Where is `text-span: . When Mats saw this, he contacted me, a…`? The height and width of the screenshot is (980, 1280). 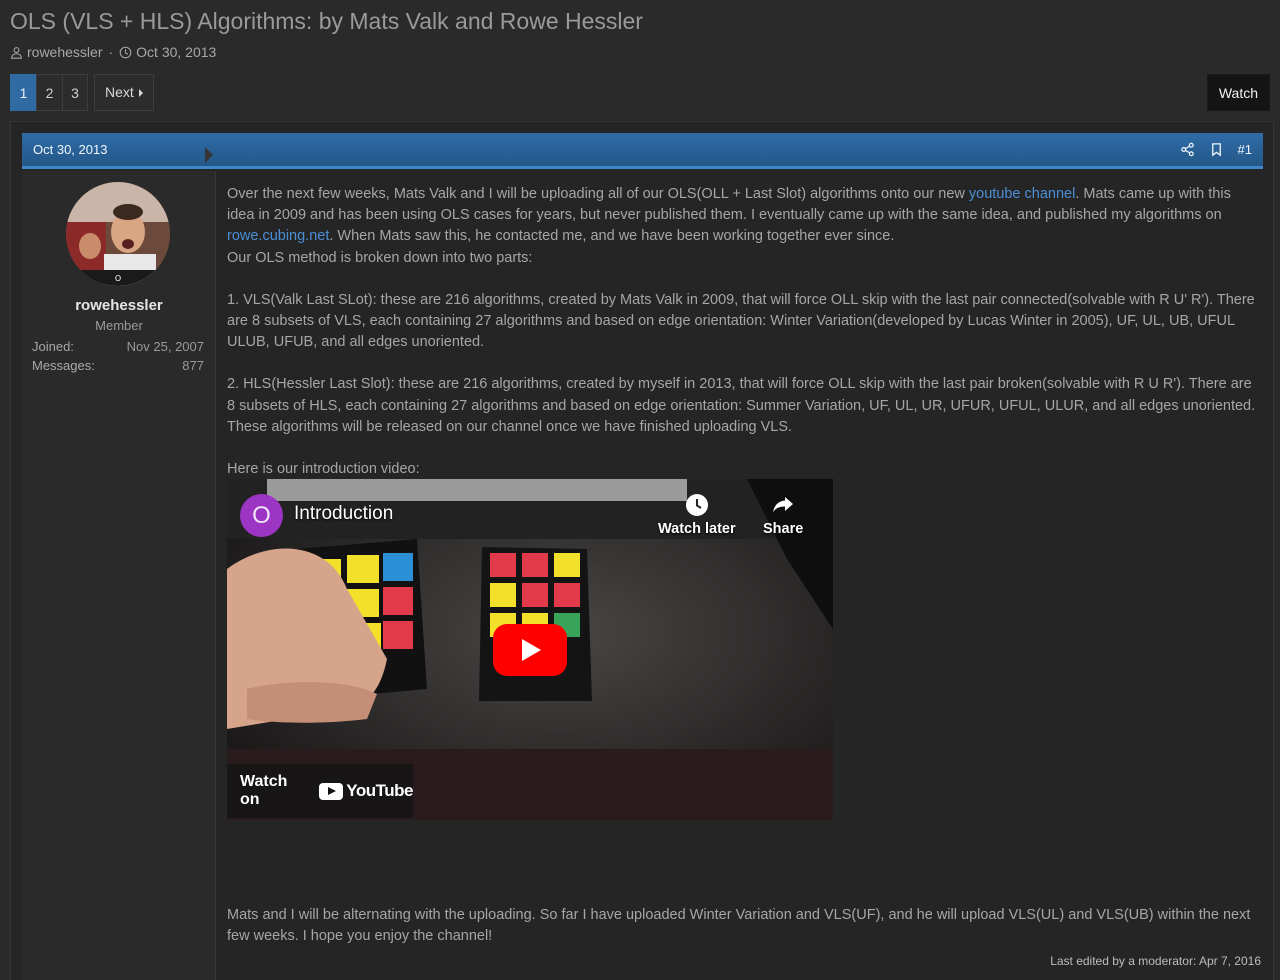 text-span: . When Mats saw this, he contacted me, a… is located at coordinates (612, 236).